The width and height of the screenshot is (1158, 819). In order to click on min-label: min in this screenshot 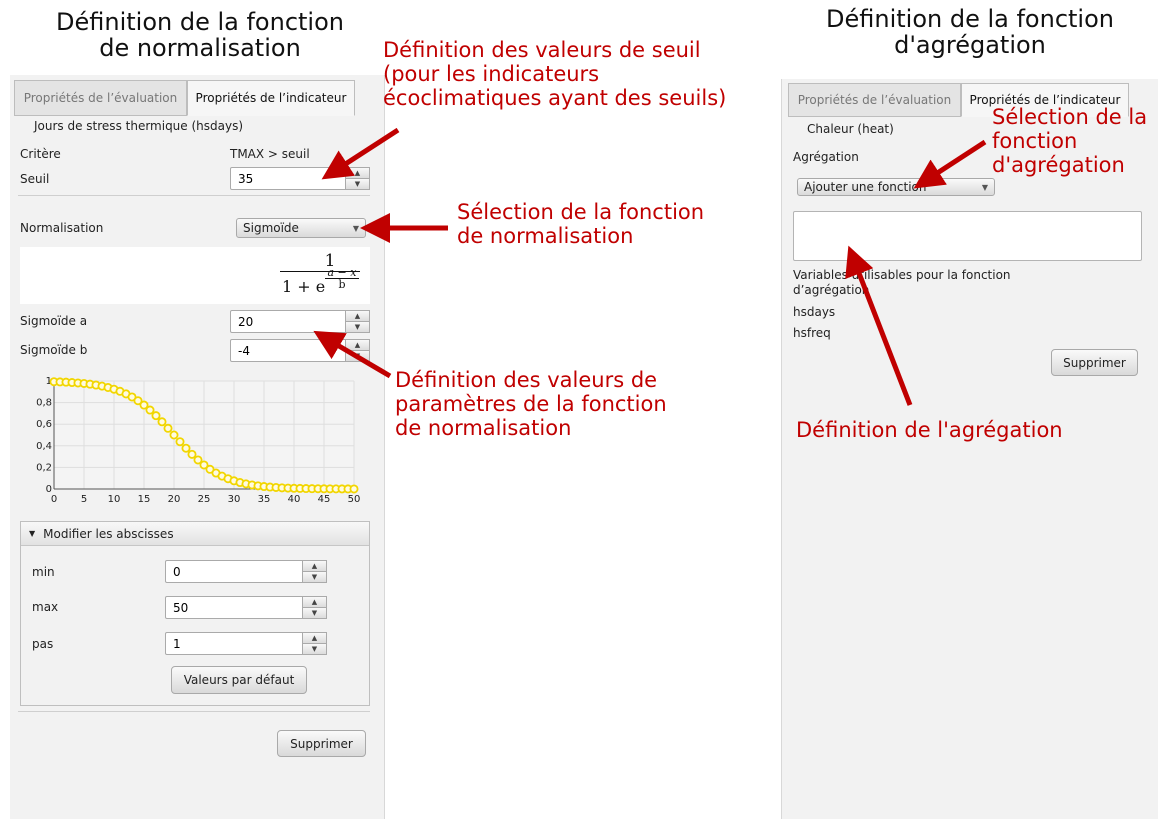, I will do `click(43, 572)`.